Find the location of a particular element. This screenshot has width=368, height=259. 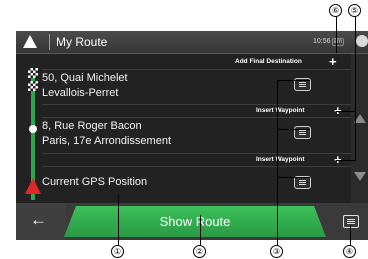

add-final-destination-label: Add Final Destination is located at coordinates (268, 61).